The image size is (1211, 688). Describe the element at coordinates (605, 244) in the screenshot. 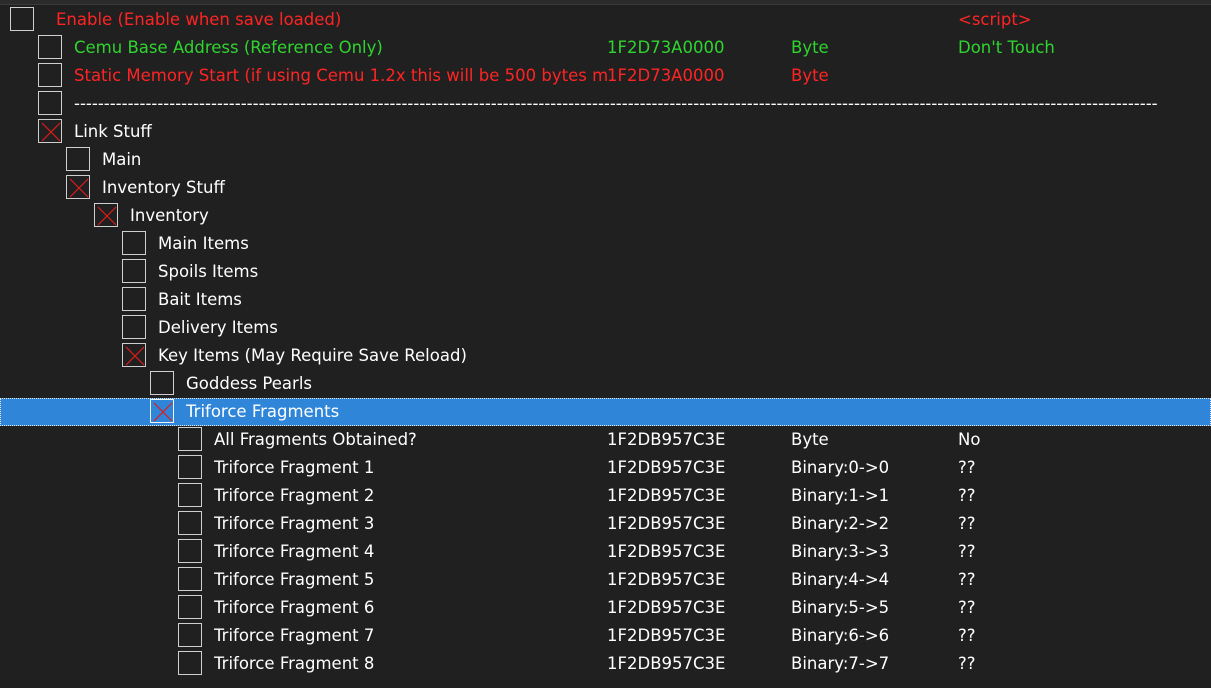

I see `table-row: Main Items` at that location.